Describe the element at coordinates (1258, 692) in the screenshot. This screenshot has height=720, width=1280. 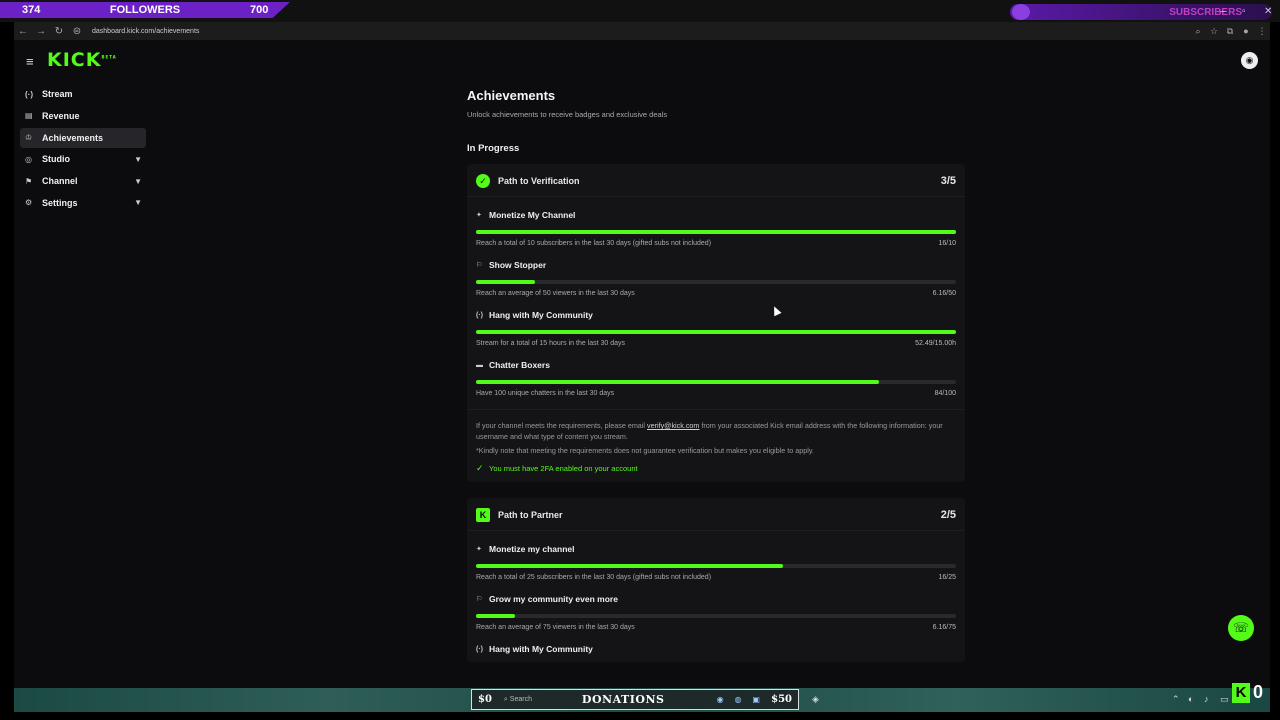
I see `kick-count-value: 0` at that location.